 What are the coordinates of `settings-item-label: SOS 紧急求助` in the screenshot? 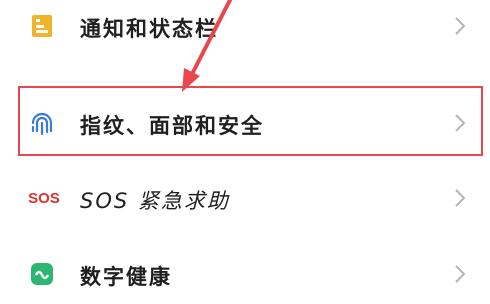 It's located at (155, 201).